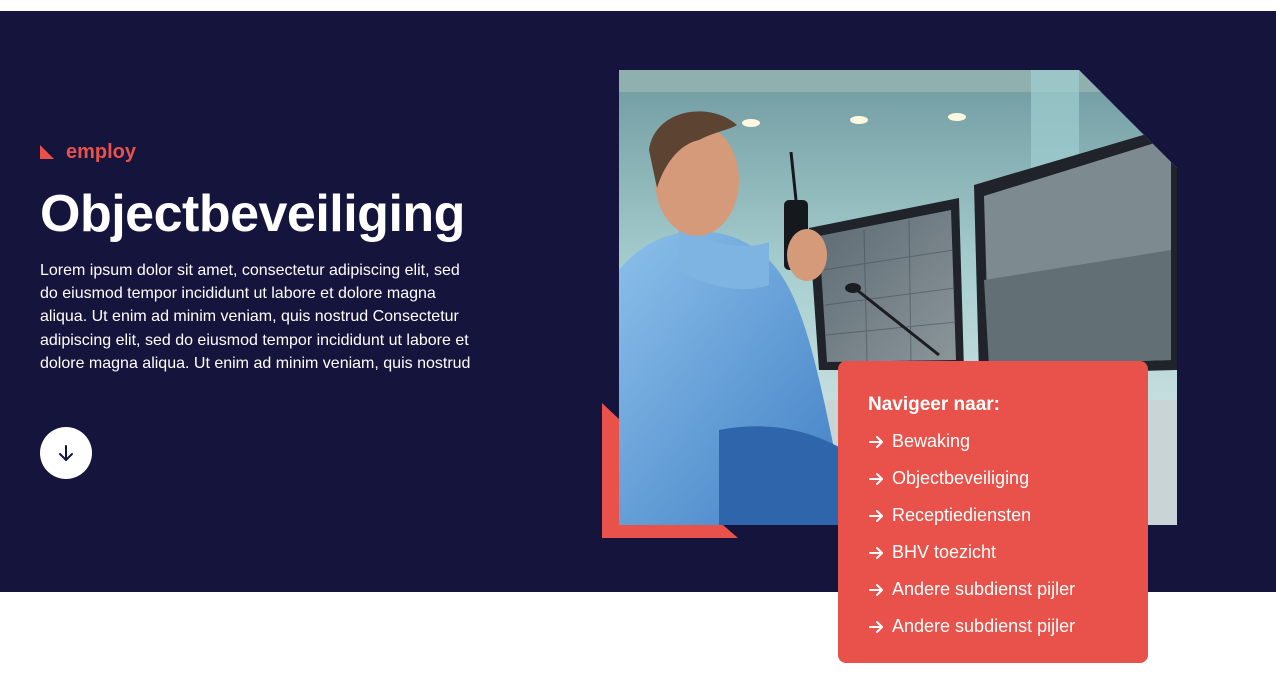 The image size is (1276, 677). What do you see at coordinates (944, 552) in the screenshot?
I see `nav-link-label: BHV toezicht` at bounding box center [944, 552].